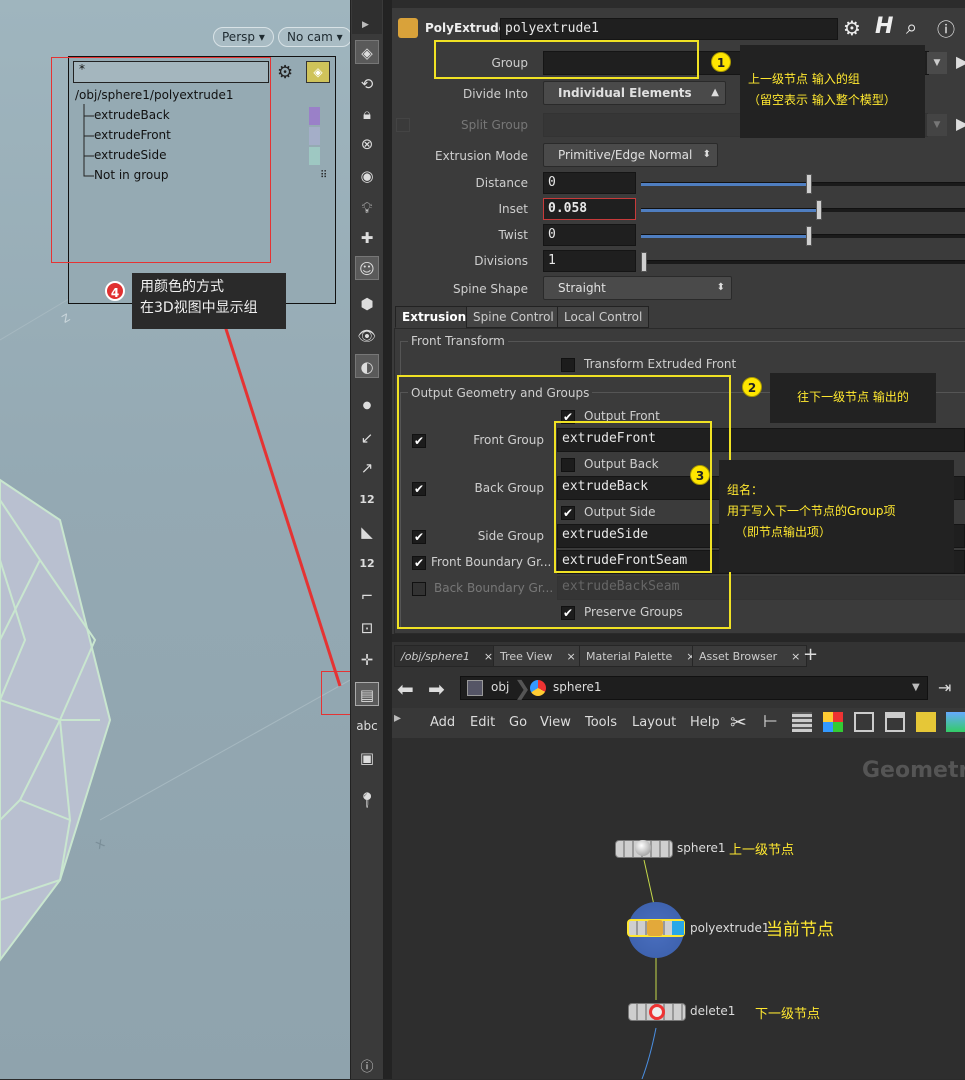 This screenshot has width=965, height=1080. Describe the element at coordinates (916, 687) in the screenshot. I see `path-dropdown-icon: ▼` at that location.